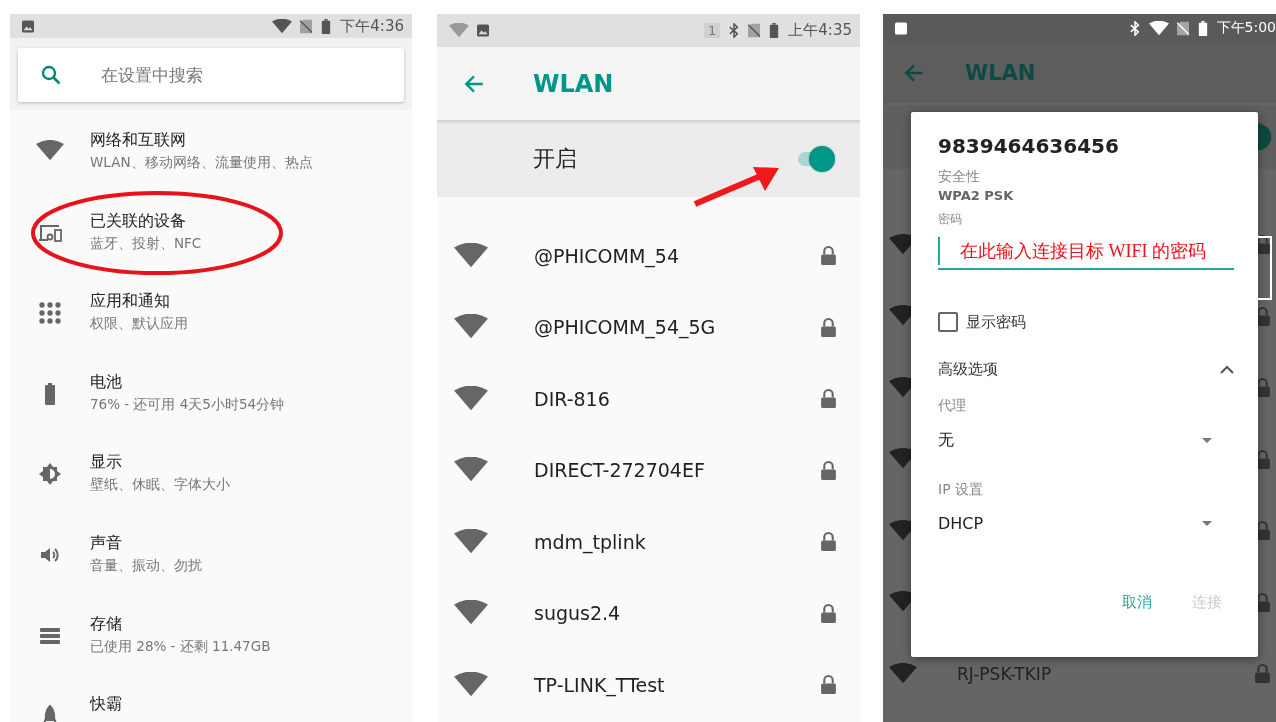 The width and height of the screenshot is (1276, 722). What do you see at coordinates (146, 565) in the screenshot?
I see `settings-item-subtitle: 音量、振动、勿扰` at bounding box center [146, 565].